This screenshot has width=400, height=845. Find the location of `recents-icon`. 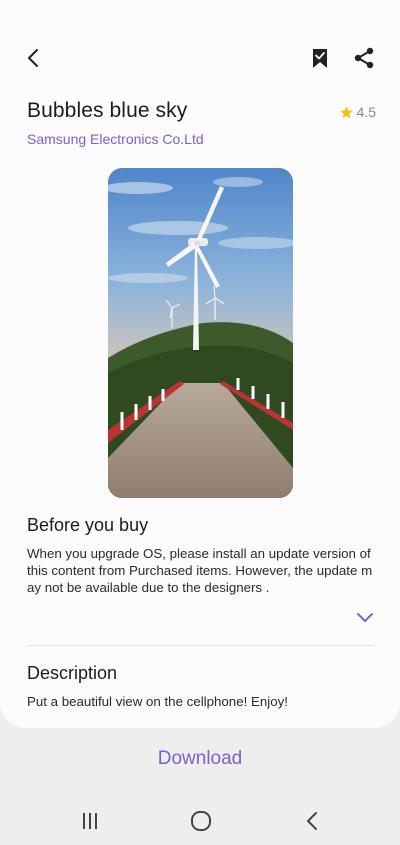

recents-icon is located at coordinates (90, 821).